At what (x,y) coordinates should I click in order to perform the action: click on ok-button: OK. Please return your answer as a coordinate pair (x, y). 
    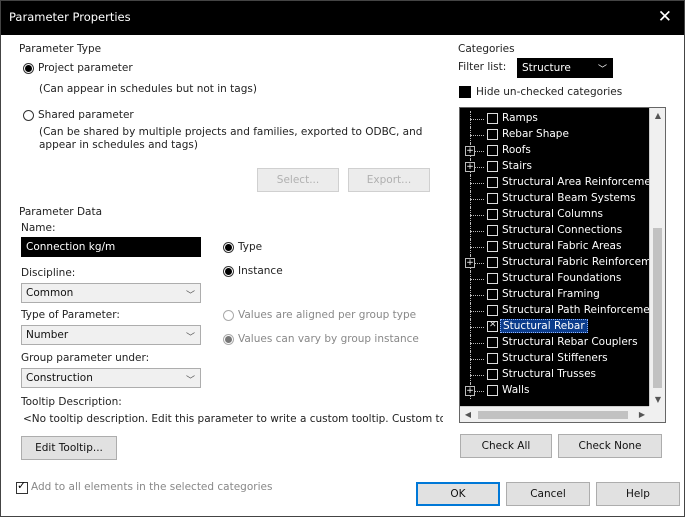
    Looking at the image, I should click on (458, 494).